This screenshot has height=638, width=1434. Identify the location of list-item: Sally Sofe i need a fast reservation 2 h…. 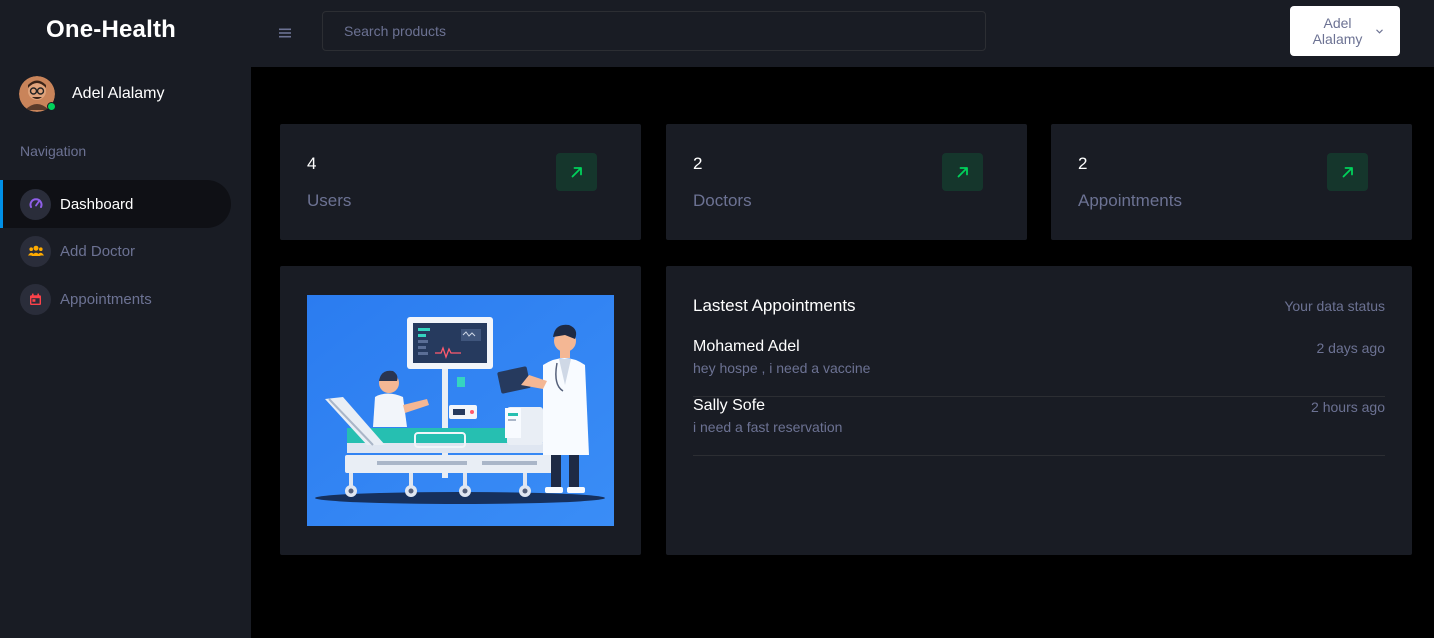
(1039, 426).